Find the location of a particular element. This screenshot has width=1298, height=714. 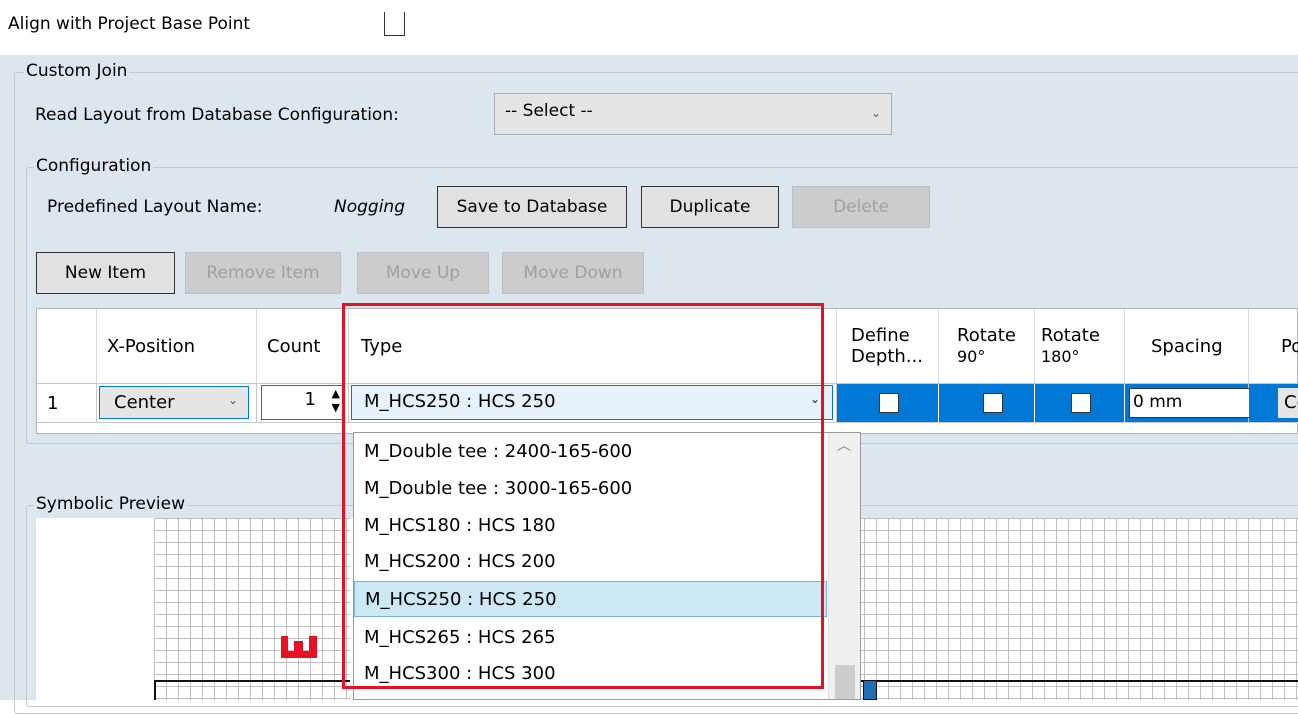

preview-grid-left is located at coordinates (252, 609).